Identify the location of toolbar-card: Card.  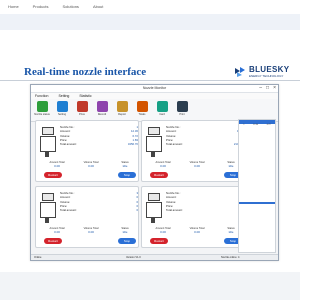
(162, 111).